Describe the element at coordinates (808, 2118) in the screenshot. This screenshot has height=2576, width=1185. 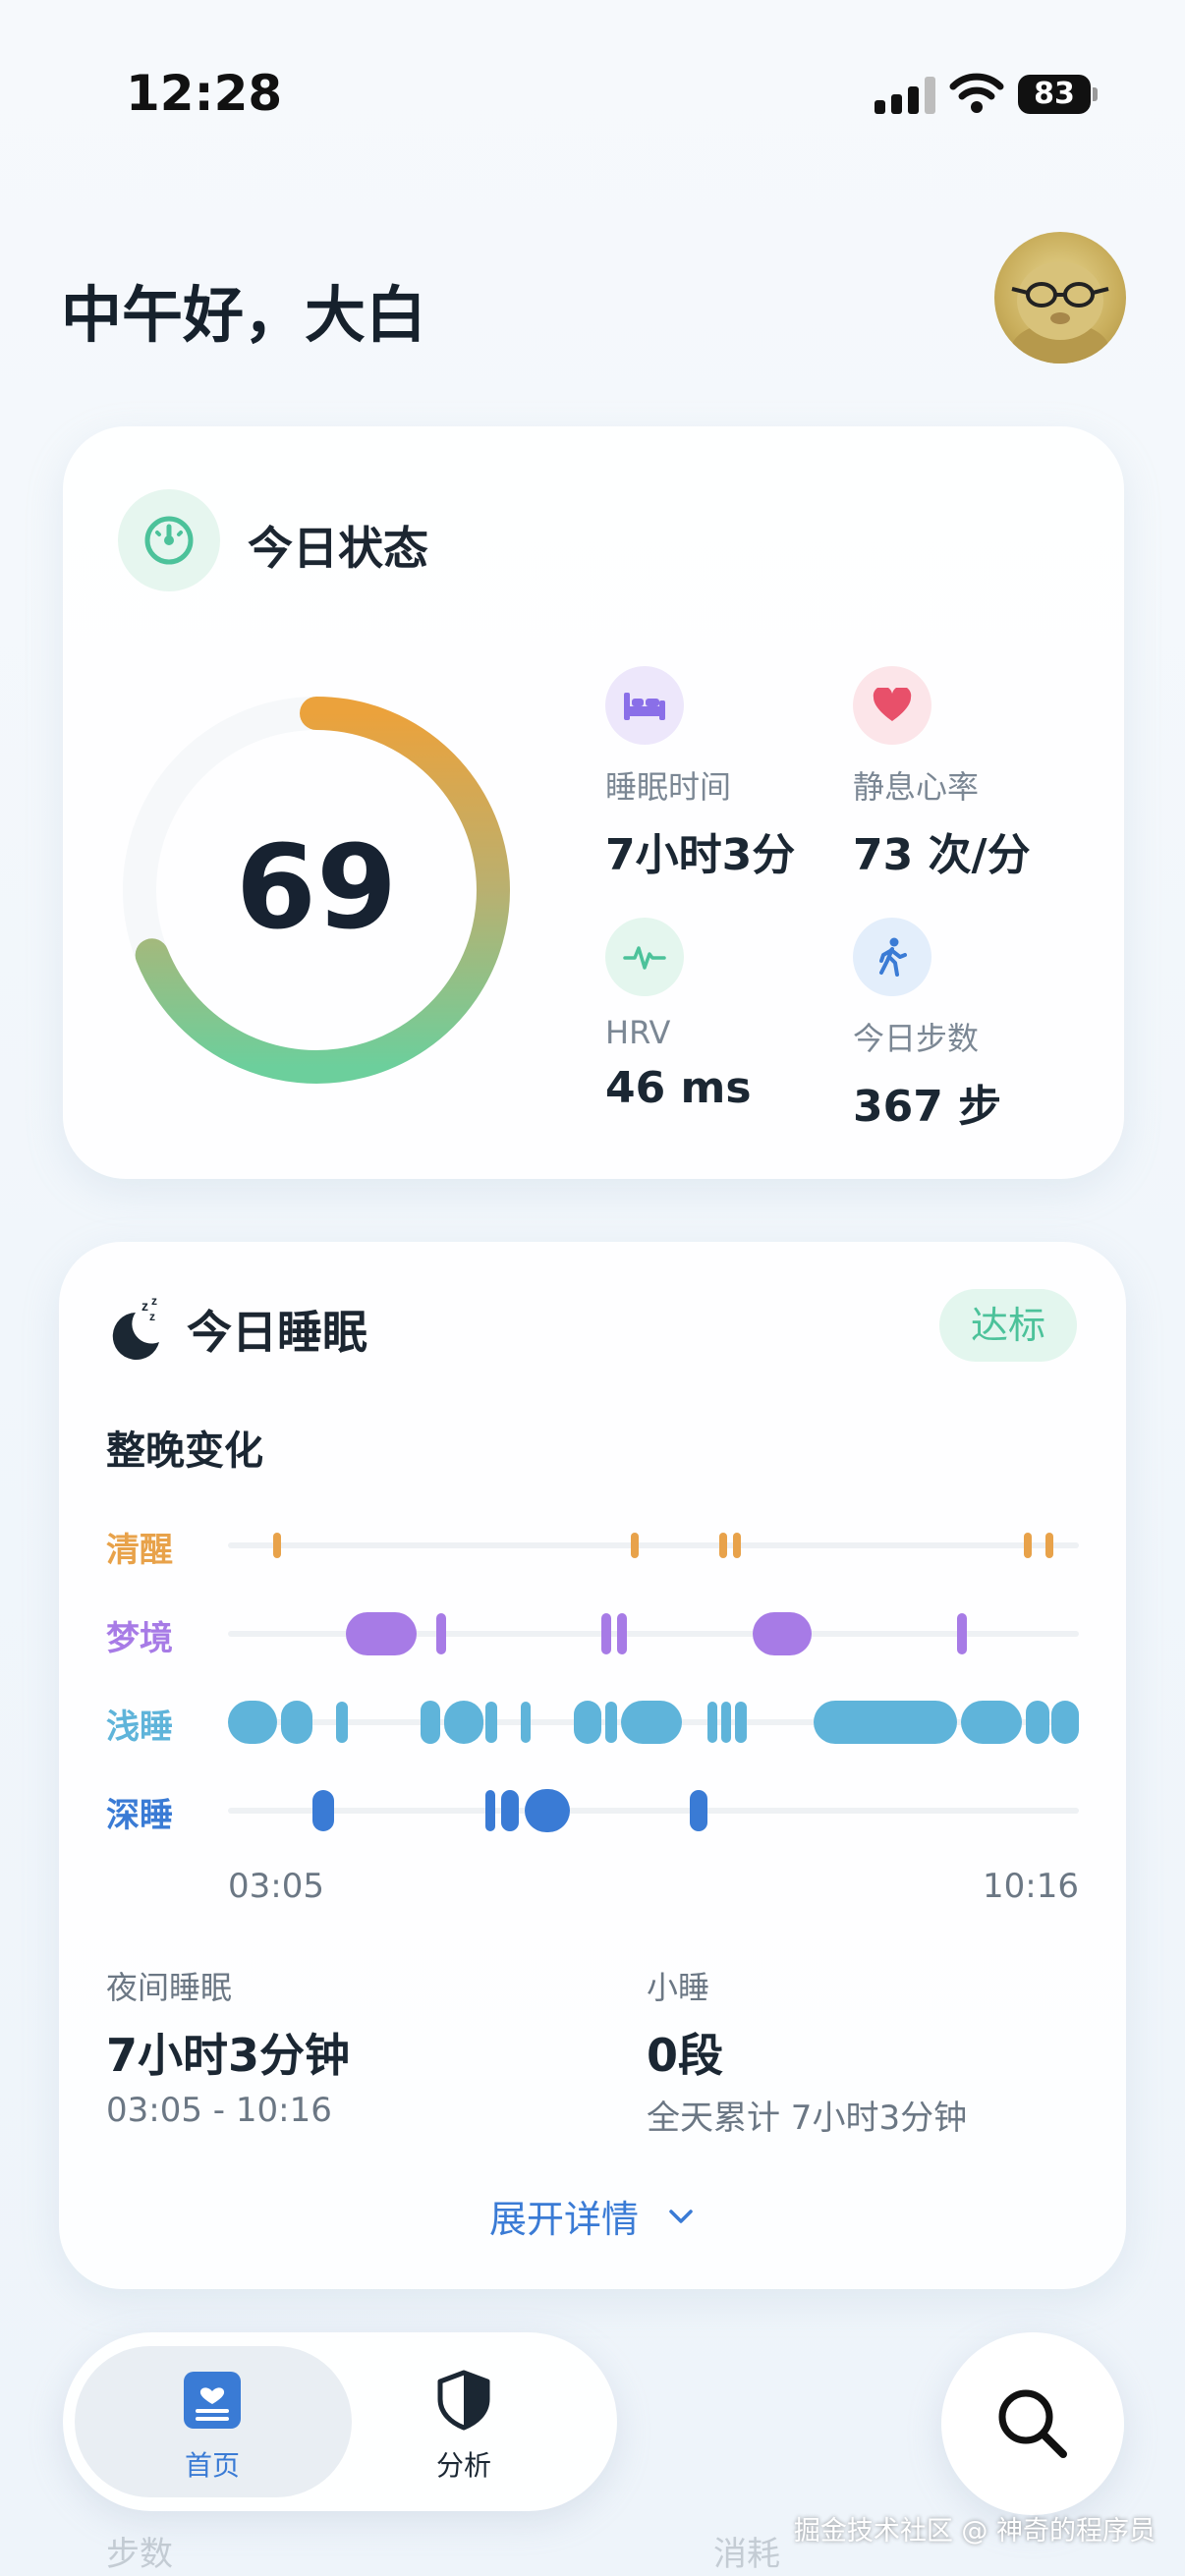
I see `nap-total: 全天累计 7小时3分钟` at that location.